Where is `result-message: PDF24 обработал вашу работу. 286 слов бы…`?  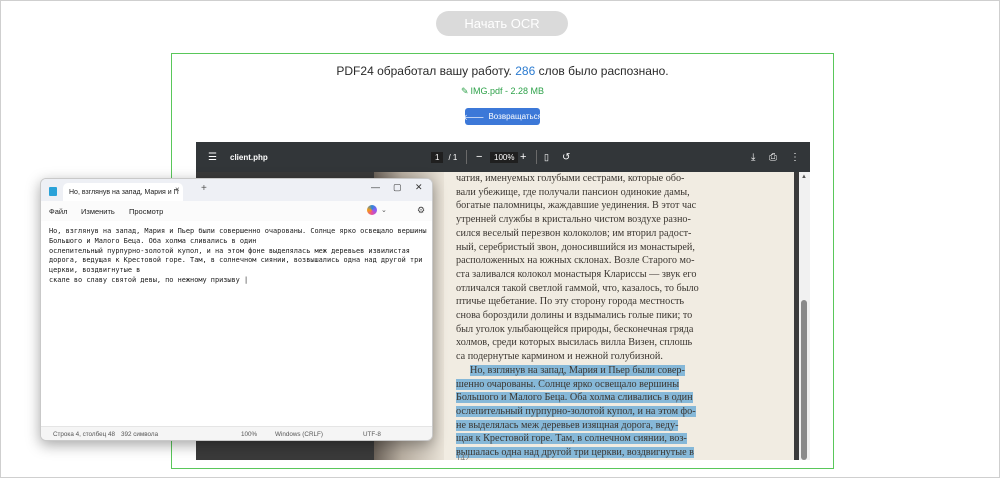
result-message: PDF24 обработал вашу работу. 286 слов бы… is located at coordinates (502, 71).